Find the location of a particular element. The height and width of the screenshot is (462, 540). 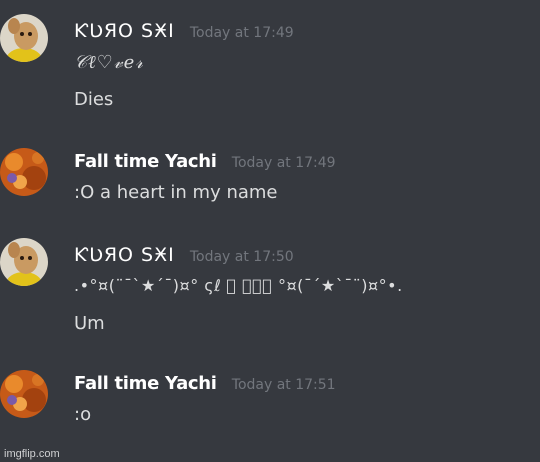

message-header: Fall time Yachi Today at 17:51 is located at coordinates (205, 383).